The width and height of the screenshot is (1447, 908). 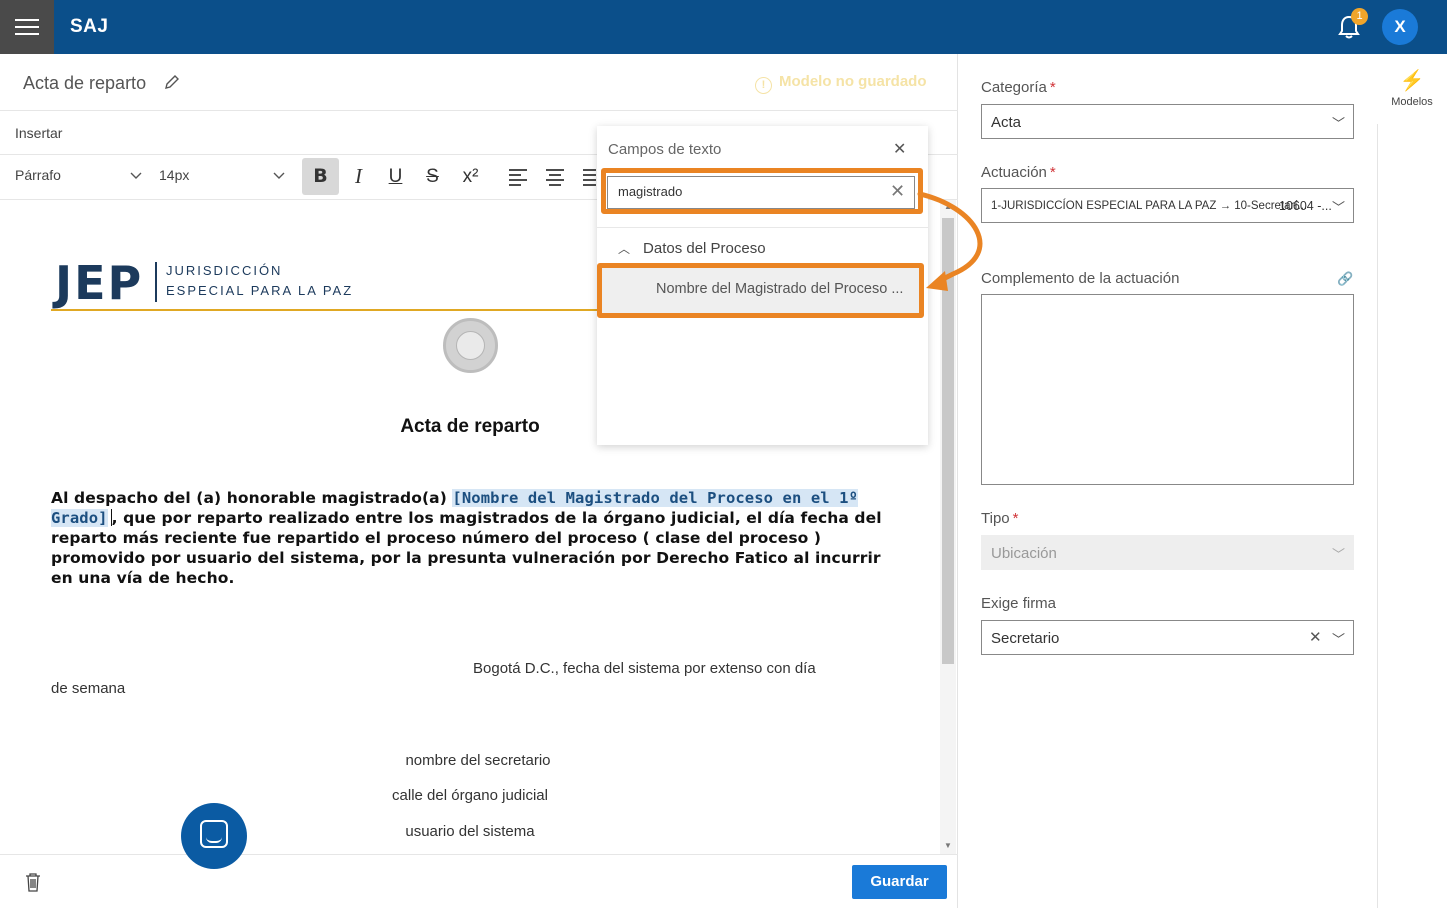 What do you see at coordinates (326, 310) in the screenshot?
I see `header-rule` at bounding box center [326, 310].